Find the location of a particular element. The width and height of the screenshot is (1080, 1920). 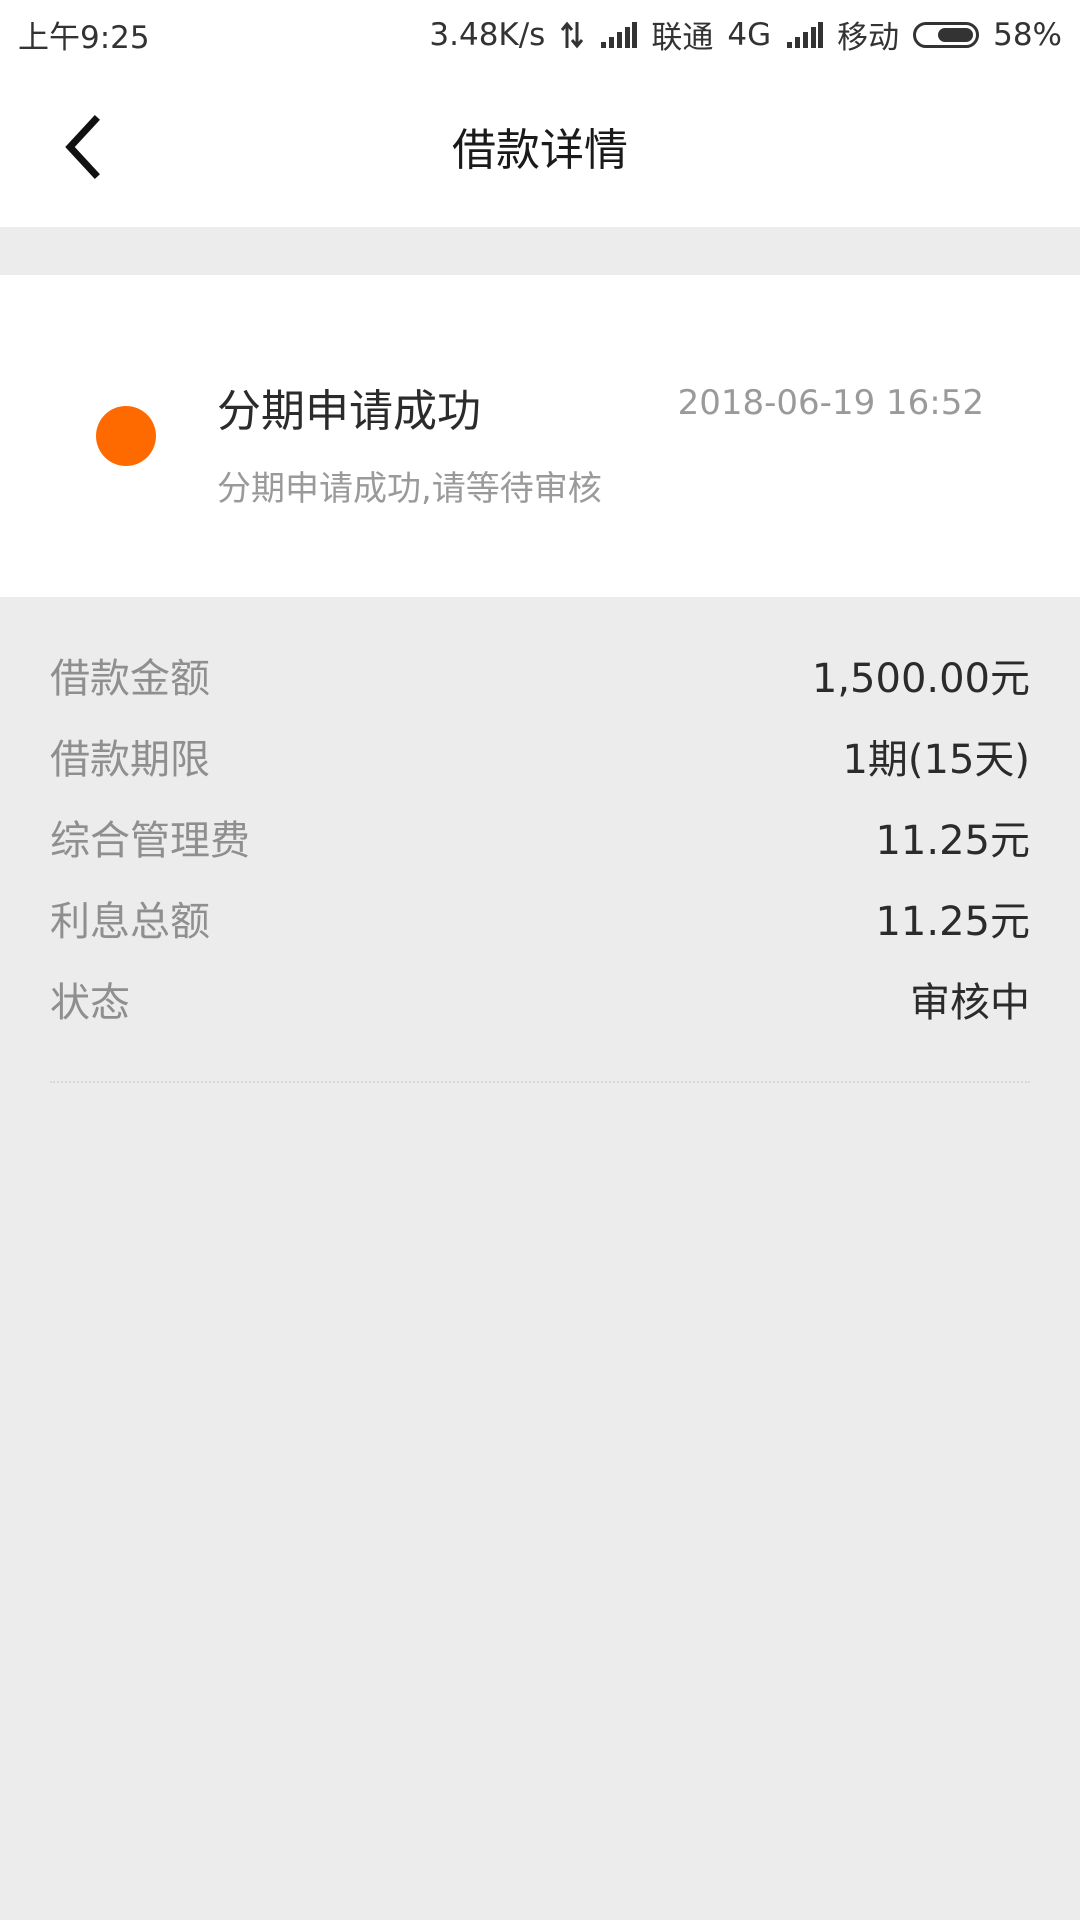

battery-body is located at coordinates (946, 34).